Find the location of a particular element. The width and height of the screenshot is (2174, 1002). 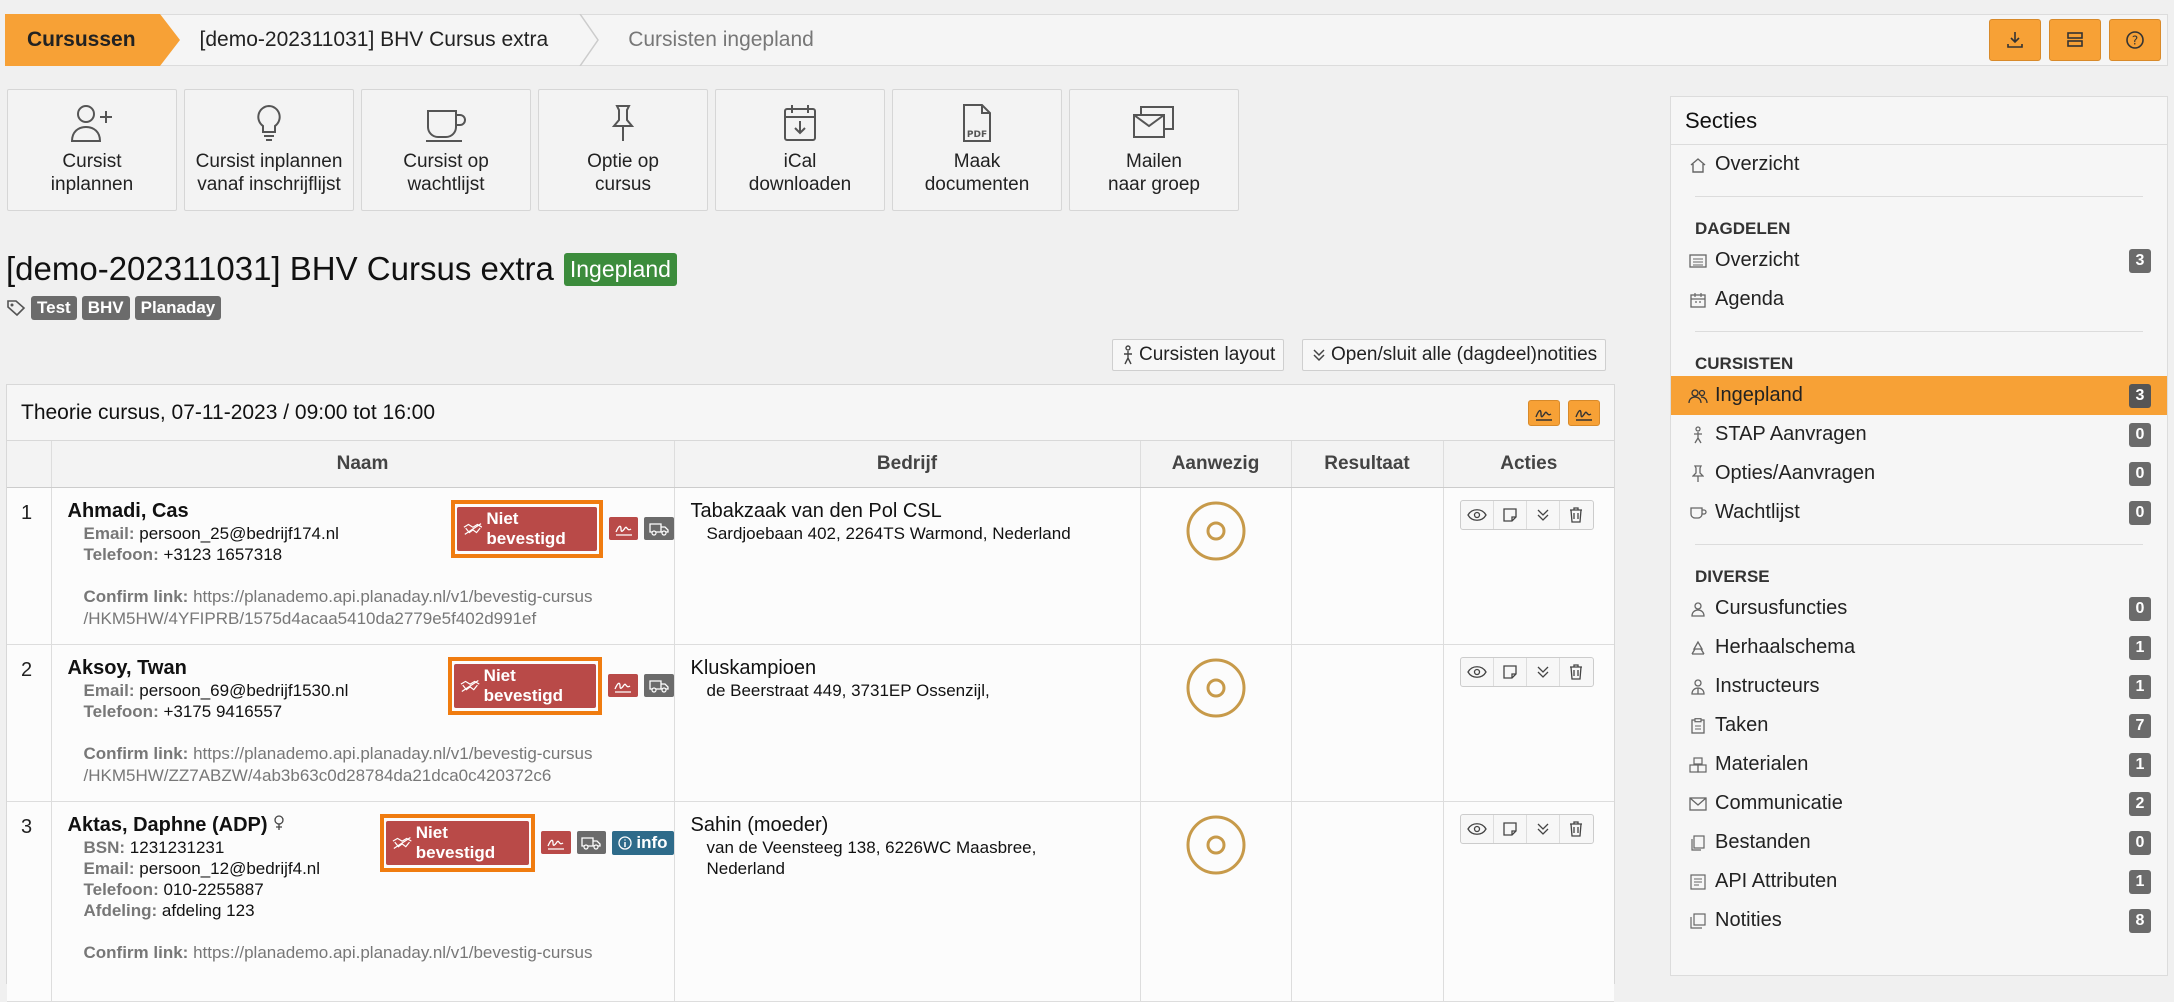

tile-wachtlijst: Cursist op wachtlijst is located at coordinates (446, 150).